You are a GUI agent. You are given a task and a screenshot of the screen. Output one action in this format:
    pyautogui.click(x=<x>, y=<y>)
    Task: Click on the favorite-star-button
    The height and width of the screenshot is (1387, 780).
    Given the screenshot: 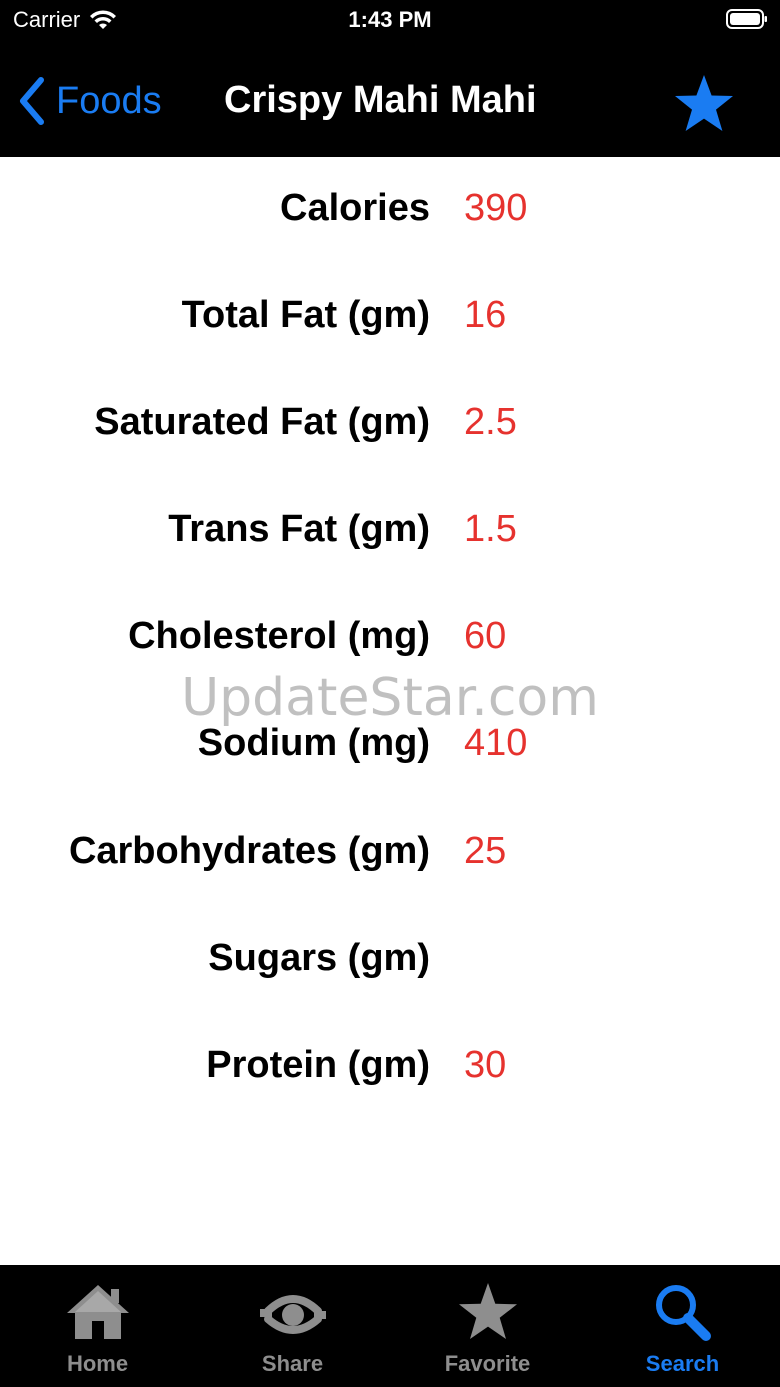 What is the action you would take?
    pyautogui.click(x=704, y=104)
    